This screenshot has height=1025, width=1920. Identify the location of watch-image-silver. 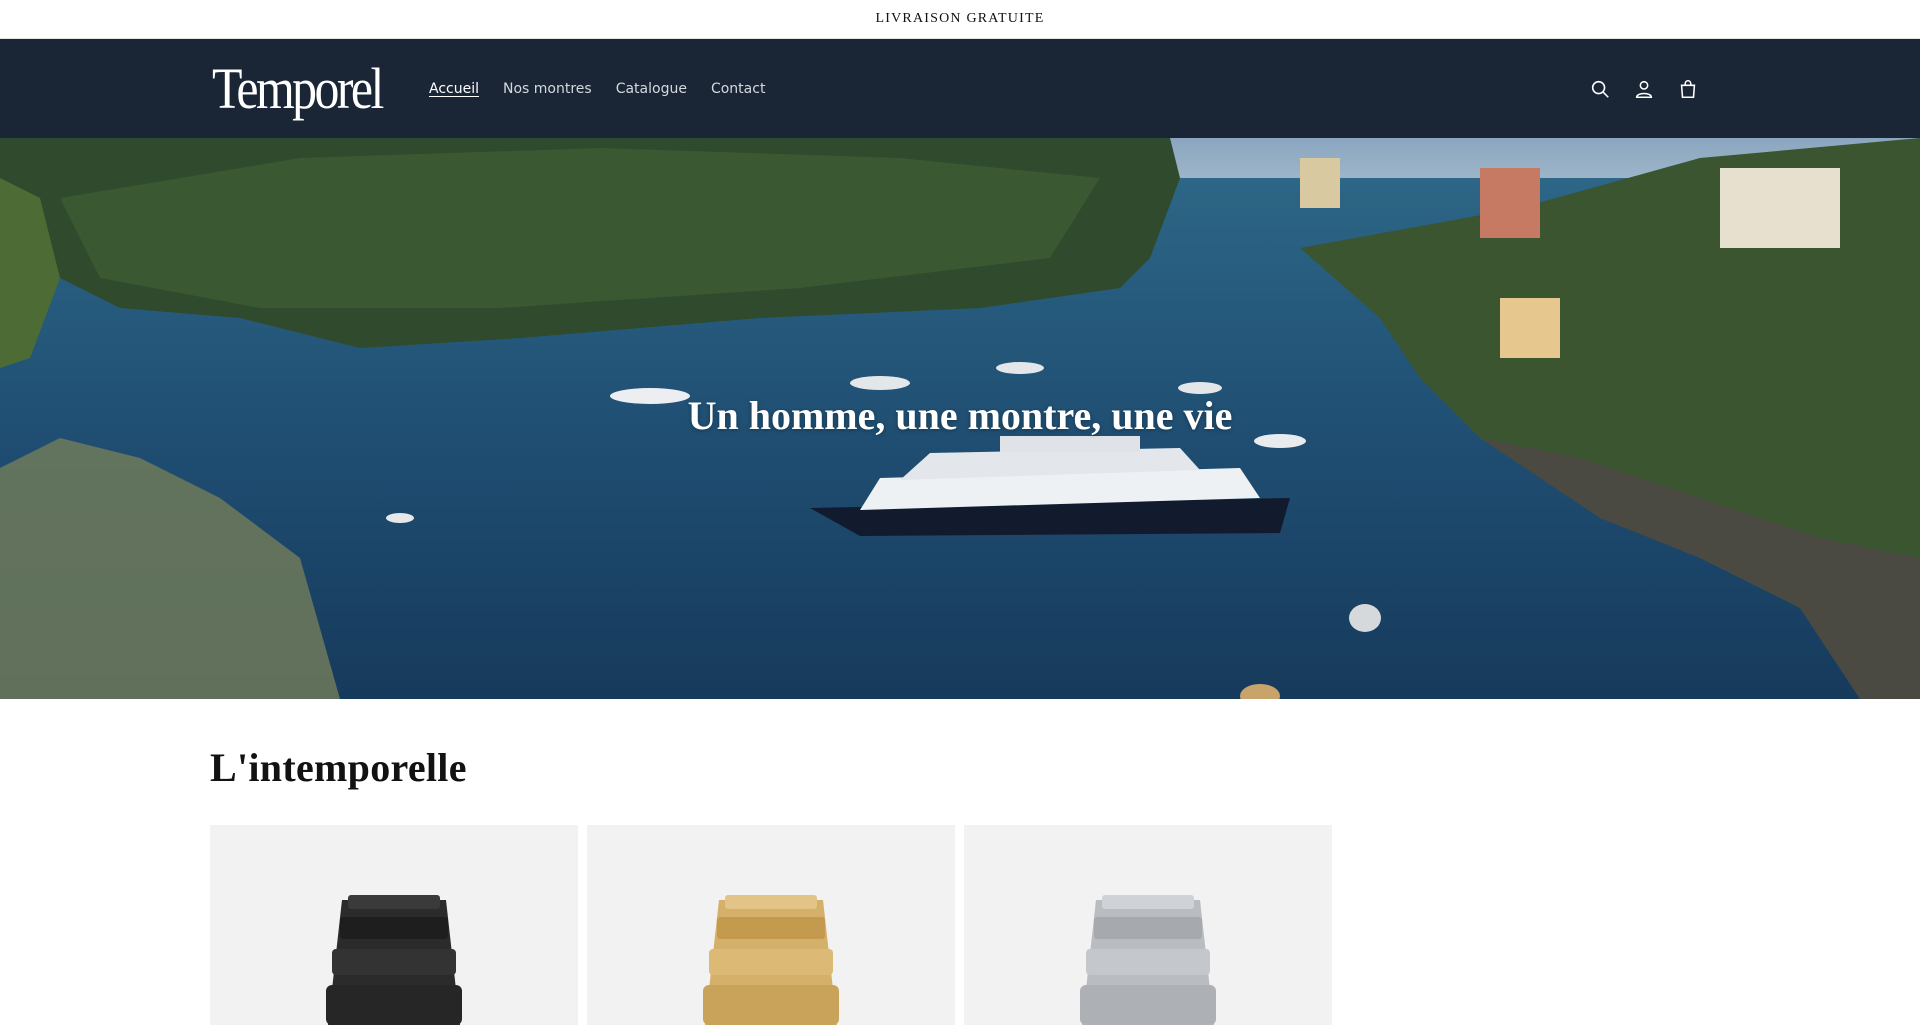
(1148, 960).